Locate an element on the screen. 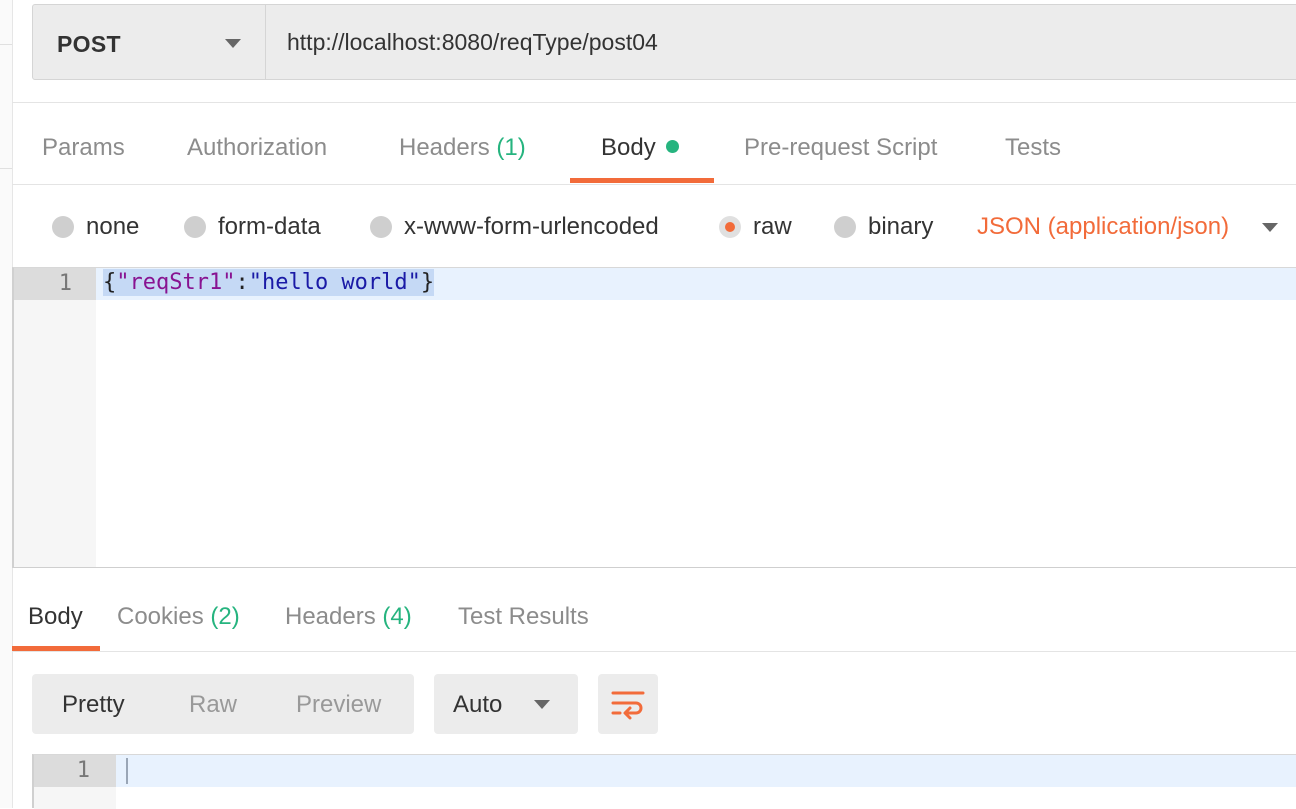 This screenshot has height=809, width=1296. response-format-select: Auto is located at coordinates (506, 704).